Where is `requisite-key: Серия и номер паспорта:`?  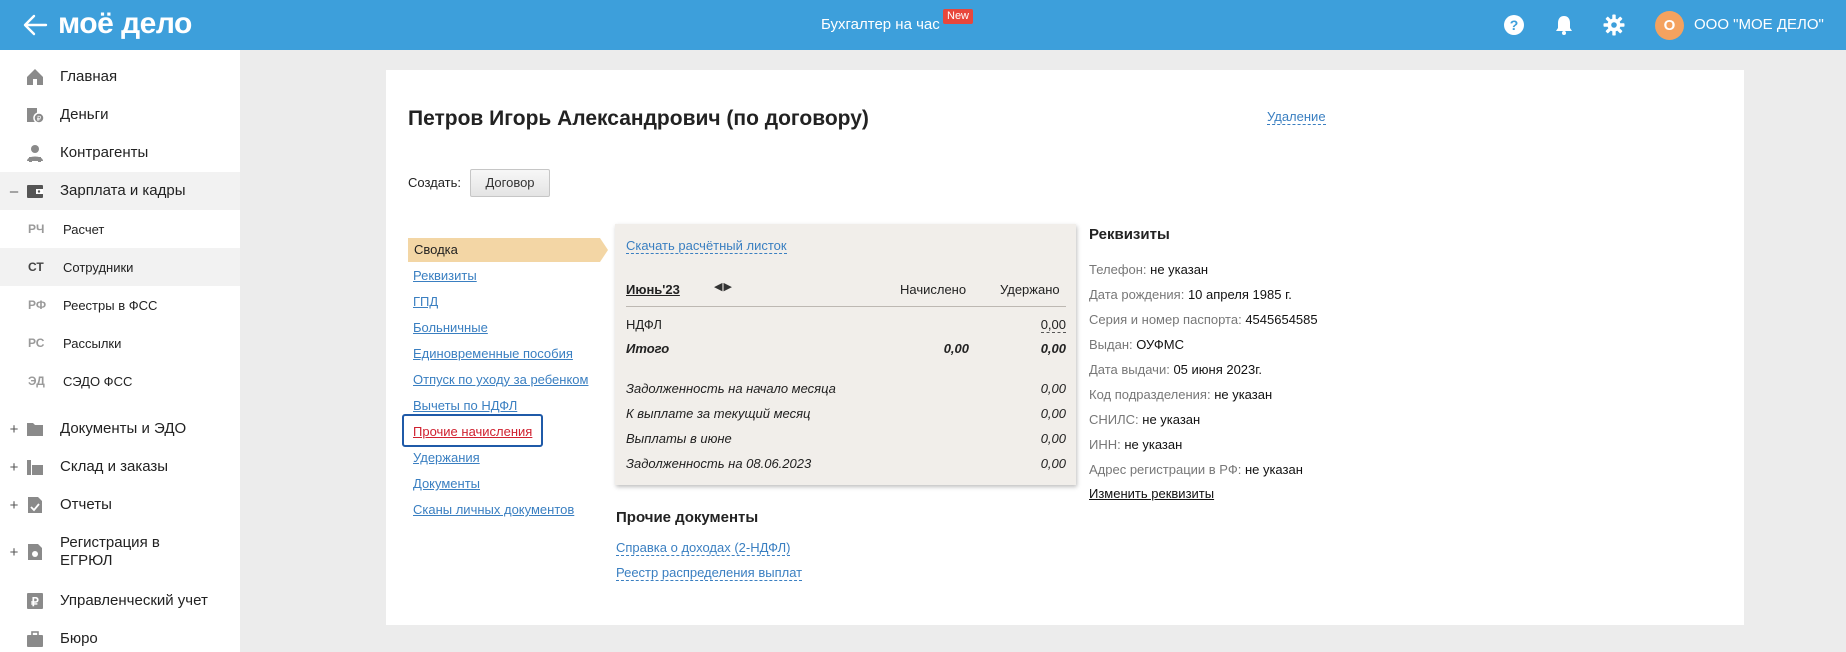
requisite-key: Серия и номер паспорта: is located at coordinates (1167, 319).